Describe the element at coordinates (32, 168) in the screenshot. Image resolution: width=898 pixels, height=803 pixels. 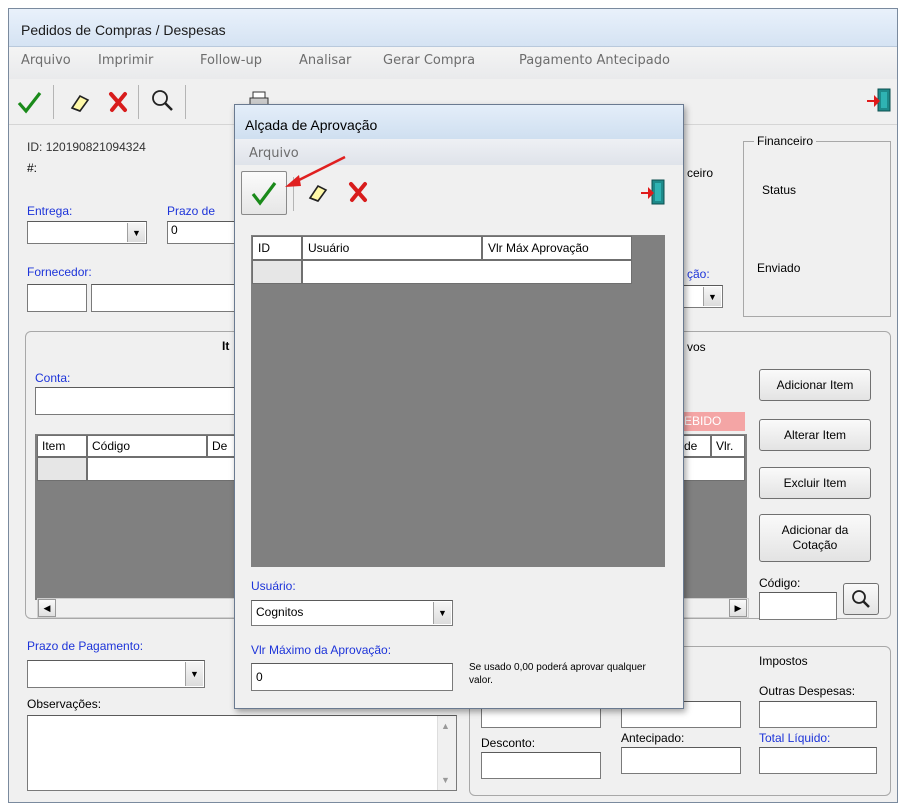
I see `hash-label: #:` at that location.